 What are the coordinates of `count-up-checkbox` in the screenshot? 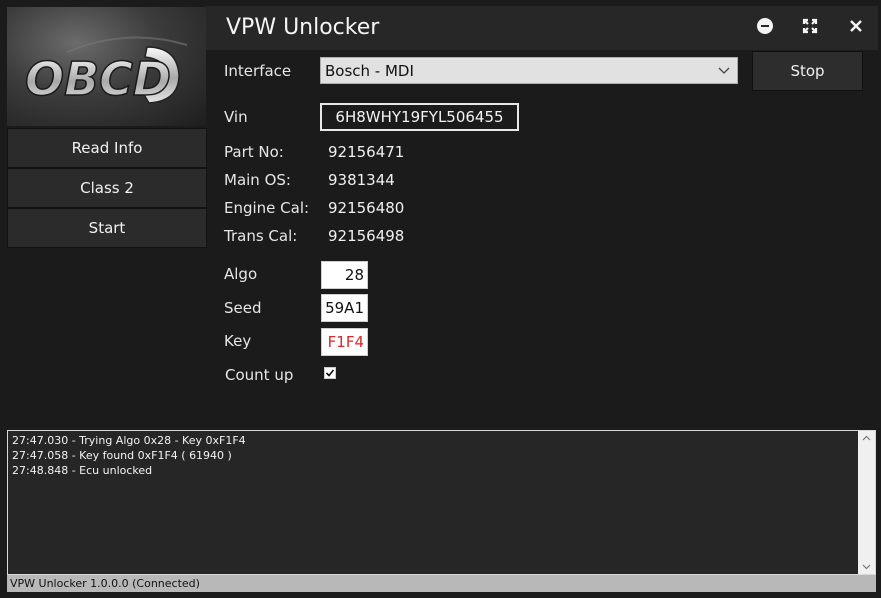 It's located at (330, 373).